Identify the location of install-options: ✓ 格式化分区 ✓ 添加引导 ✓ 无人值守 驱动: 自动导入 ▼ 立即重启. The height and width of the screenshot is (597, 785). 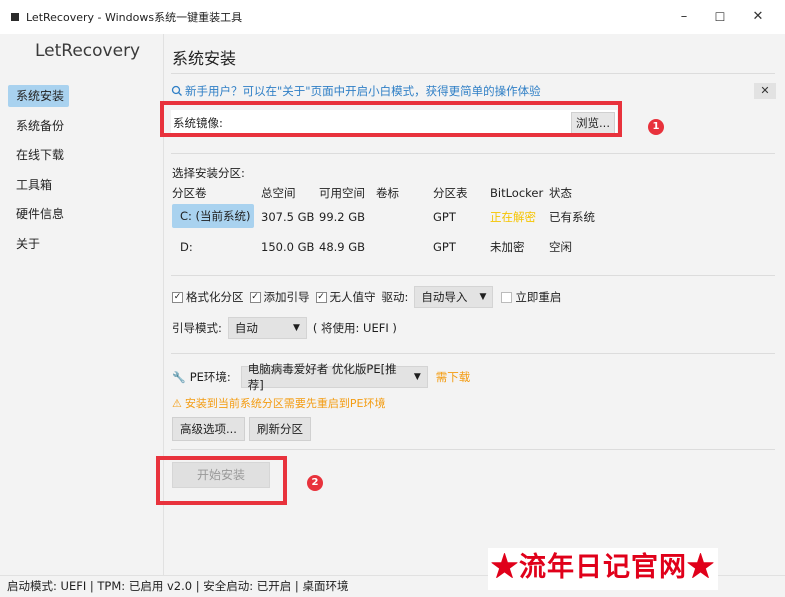
(369, 297).